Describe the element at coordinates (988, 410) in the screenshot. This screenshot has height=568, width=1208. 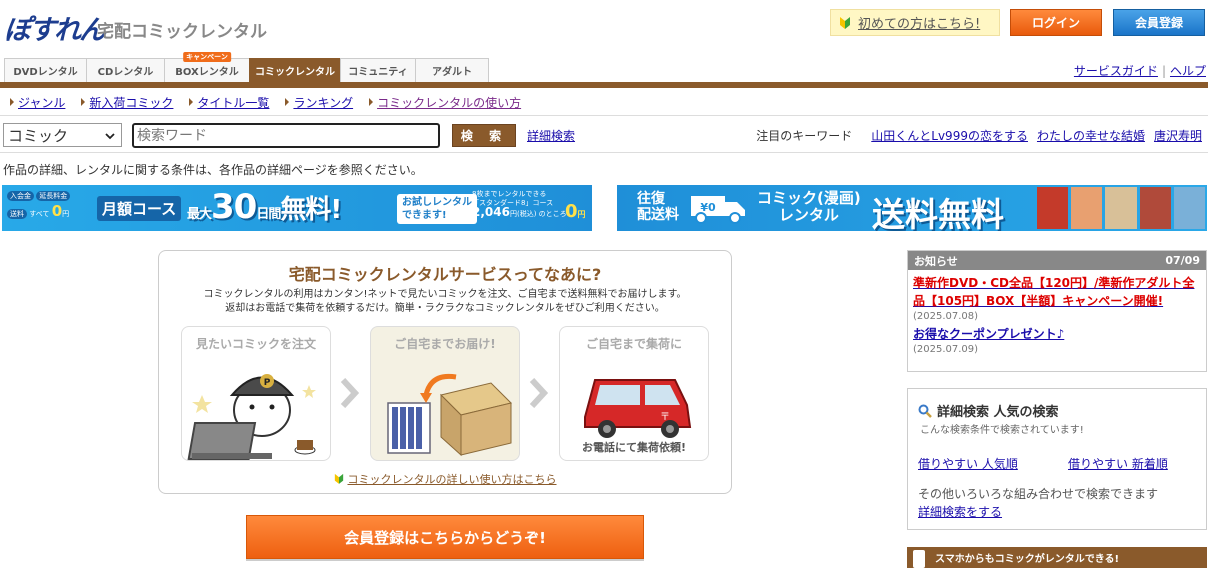
I see `popular-search-title: 詳細検索 人気の検索` at that location.